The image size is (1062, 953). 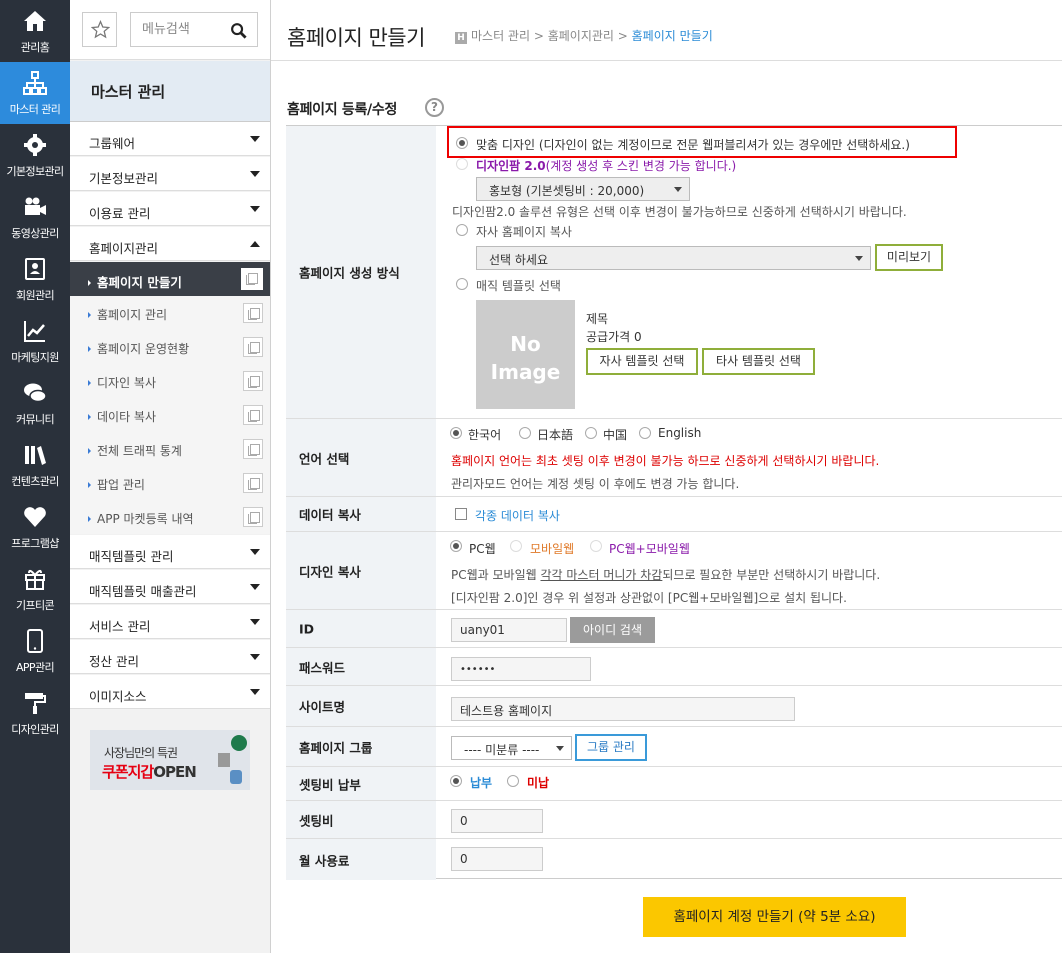 I want to click on site-name-input: 테스트용 홈페이지, so click(x=623, y=709).